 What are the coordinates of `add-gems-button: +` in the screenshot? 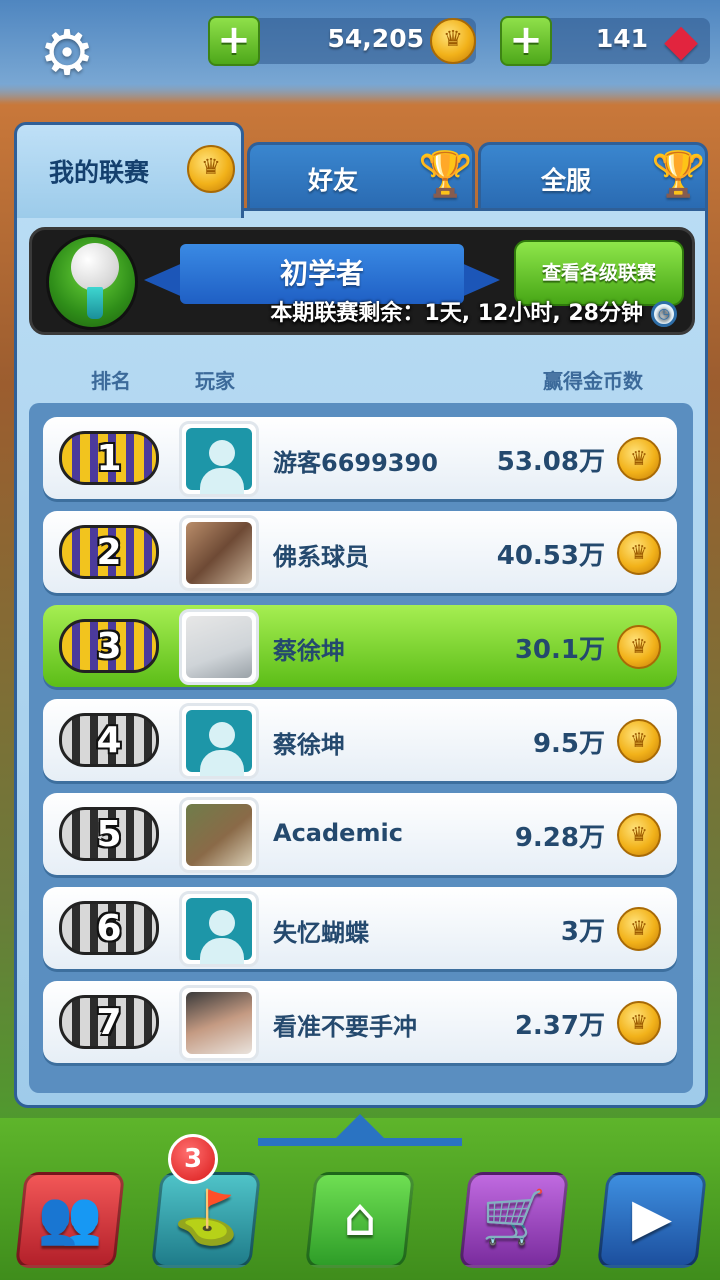 It's located at (526, 41).